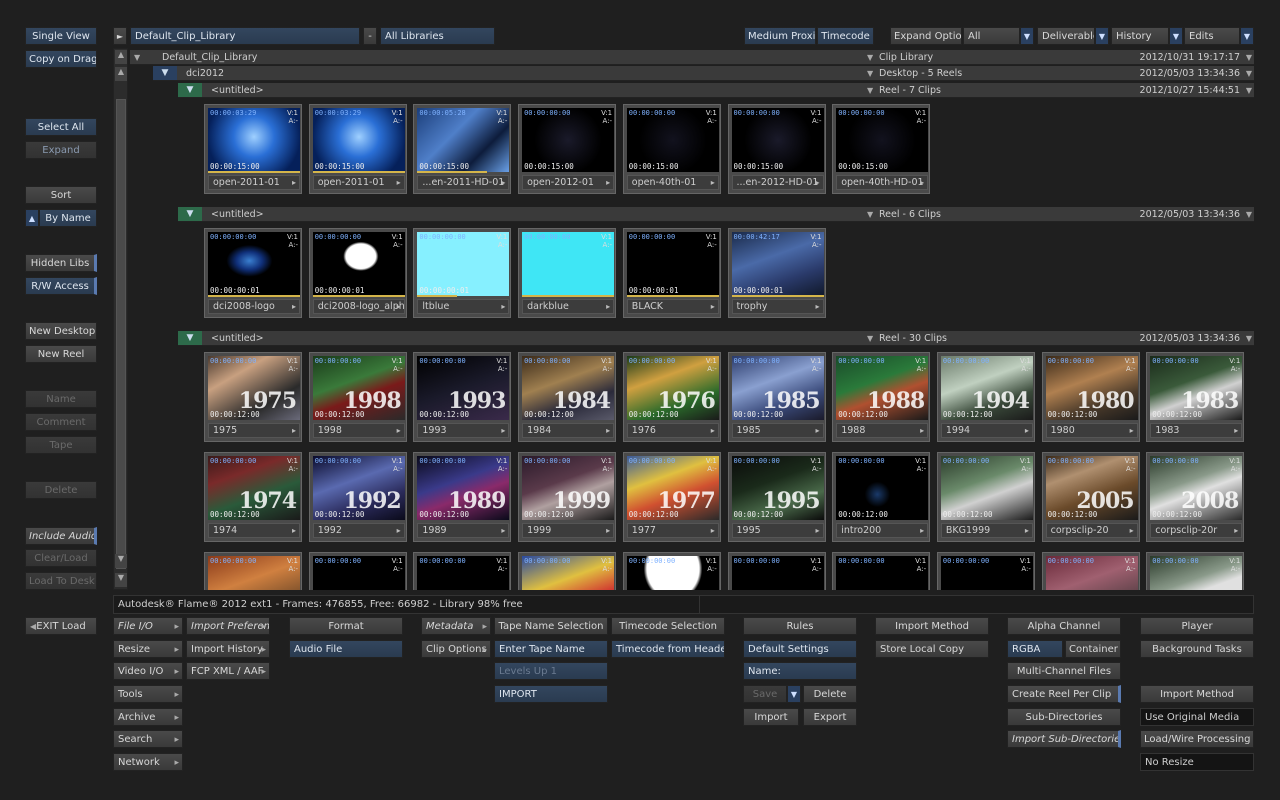  I want to click on clip-label: open-40th-HD-01, so click(882, 182).